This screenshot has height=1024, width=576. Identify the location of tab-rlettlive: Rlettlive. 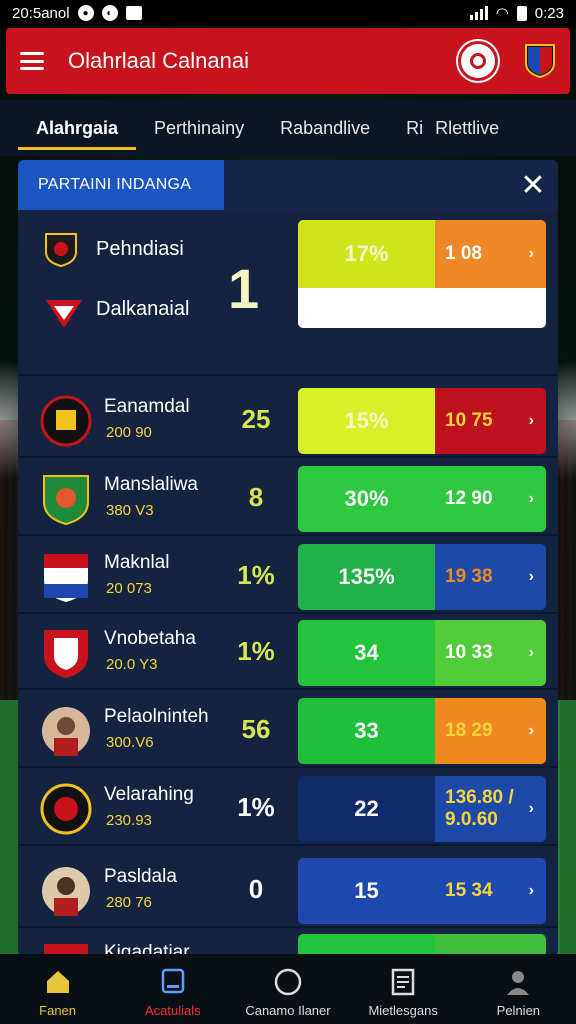
(472, 128).